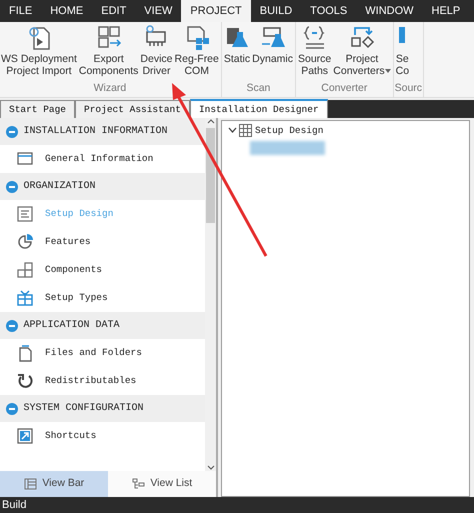 Image resolution: width=474 pixels, height=513 pixels. What do you see at coordinates (162, 484) in the screenshot?
I see `view-toggle: View List` at bounding box center [162, 484].